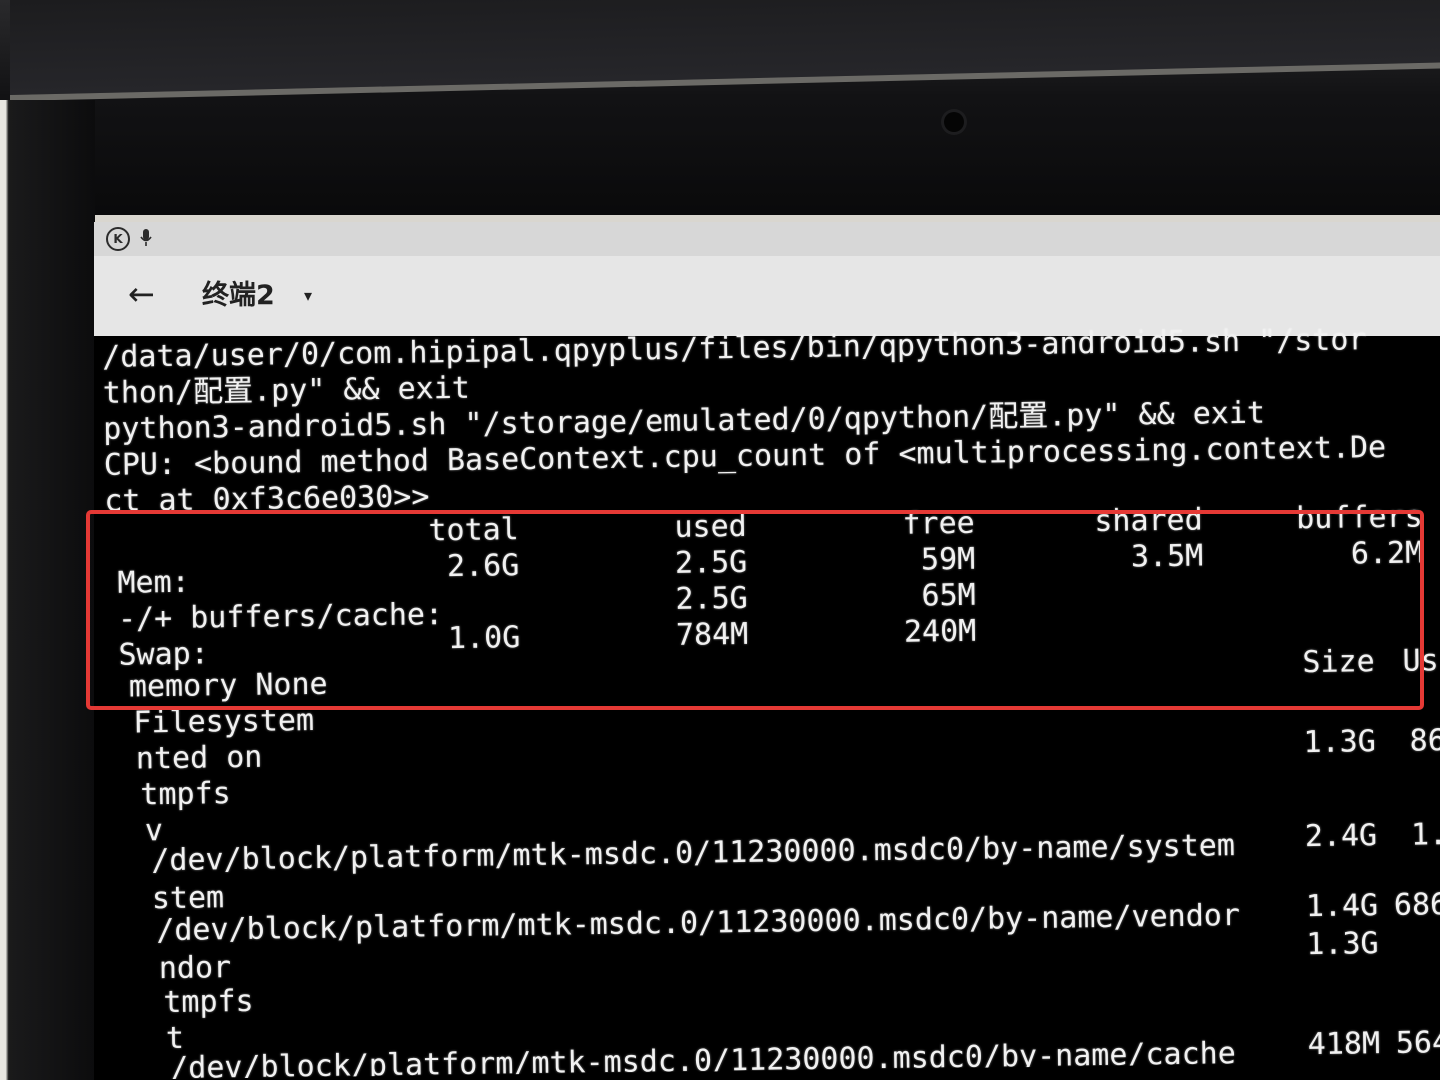  Describe the element at coordinates (1424, 741) in the screenshot. I see `df-used: 86` at that location.